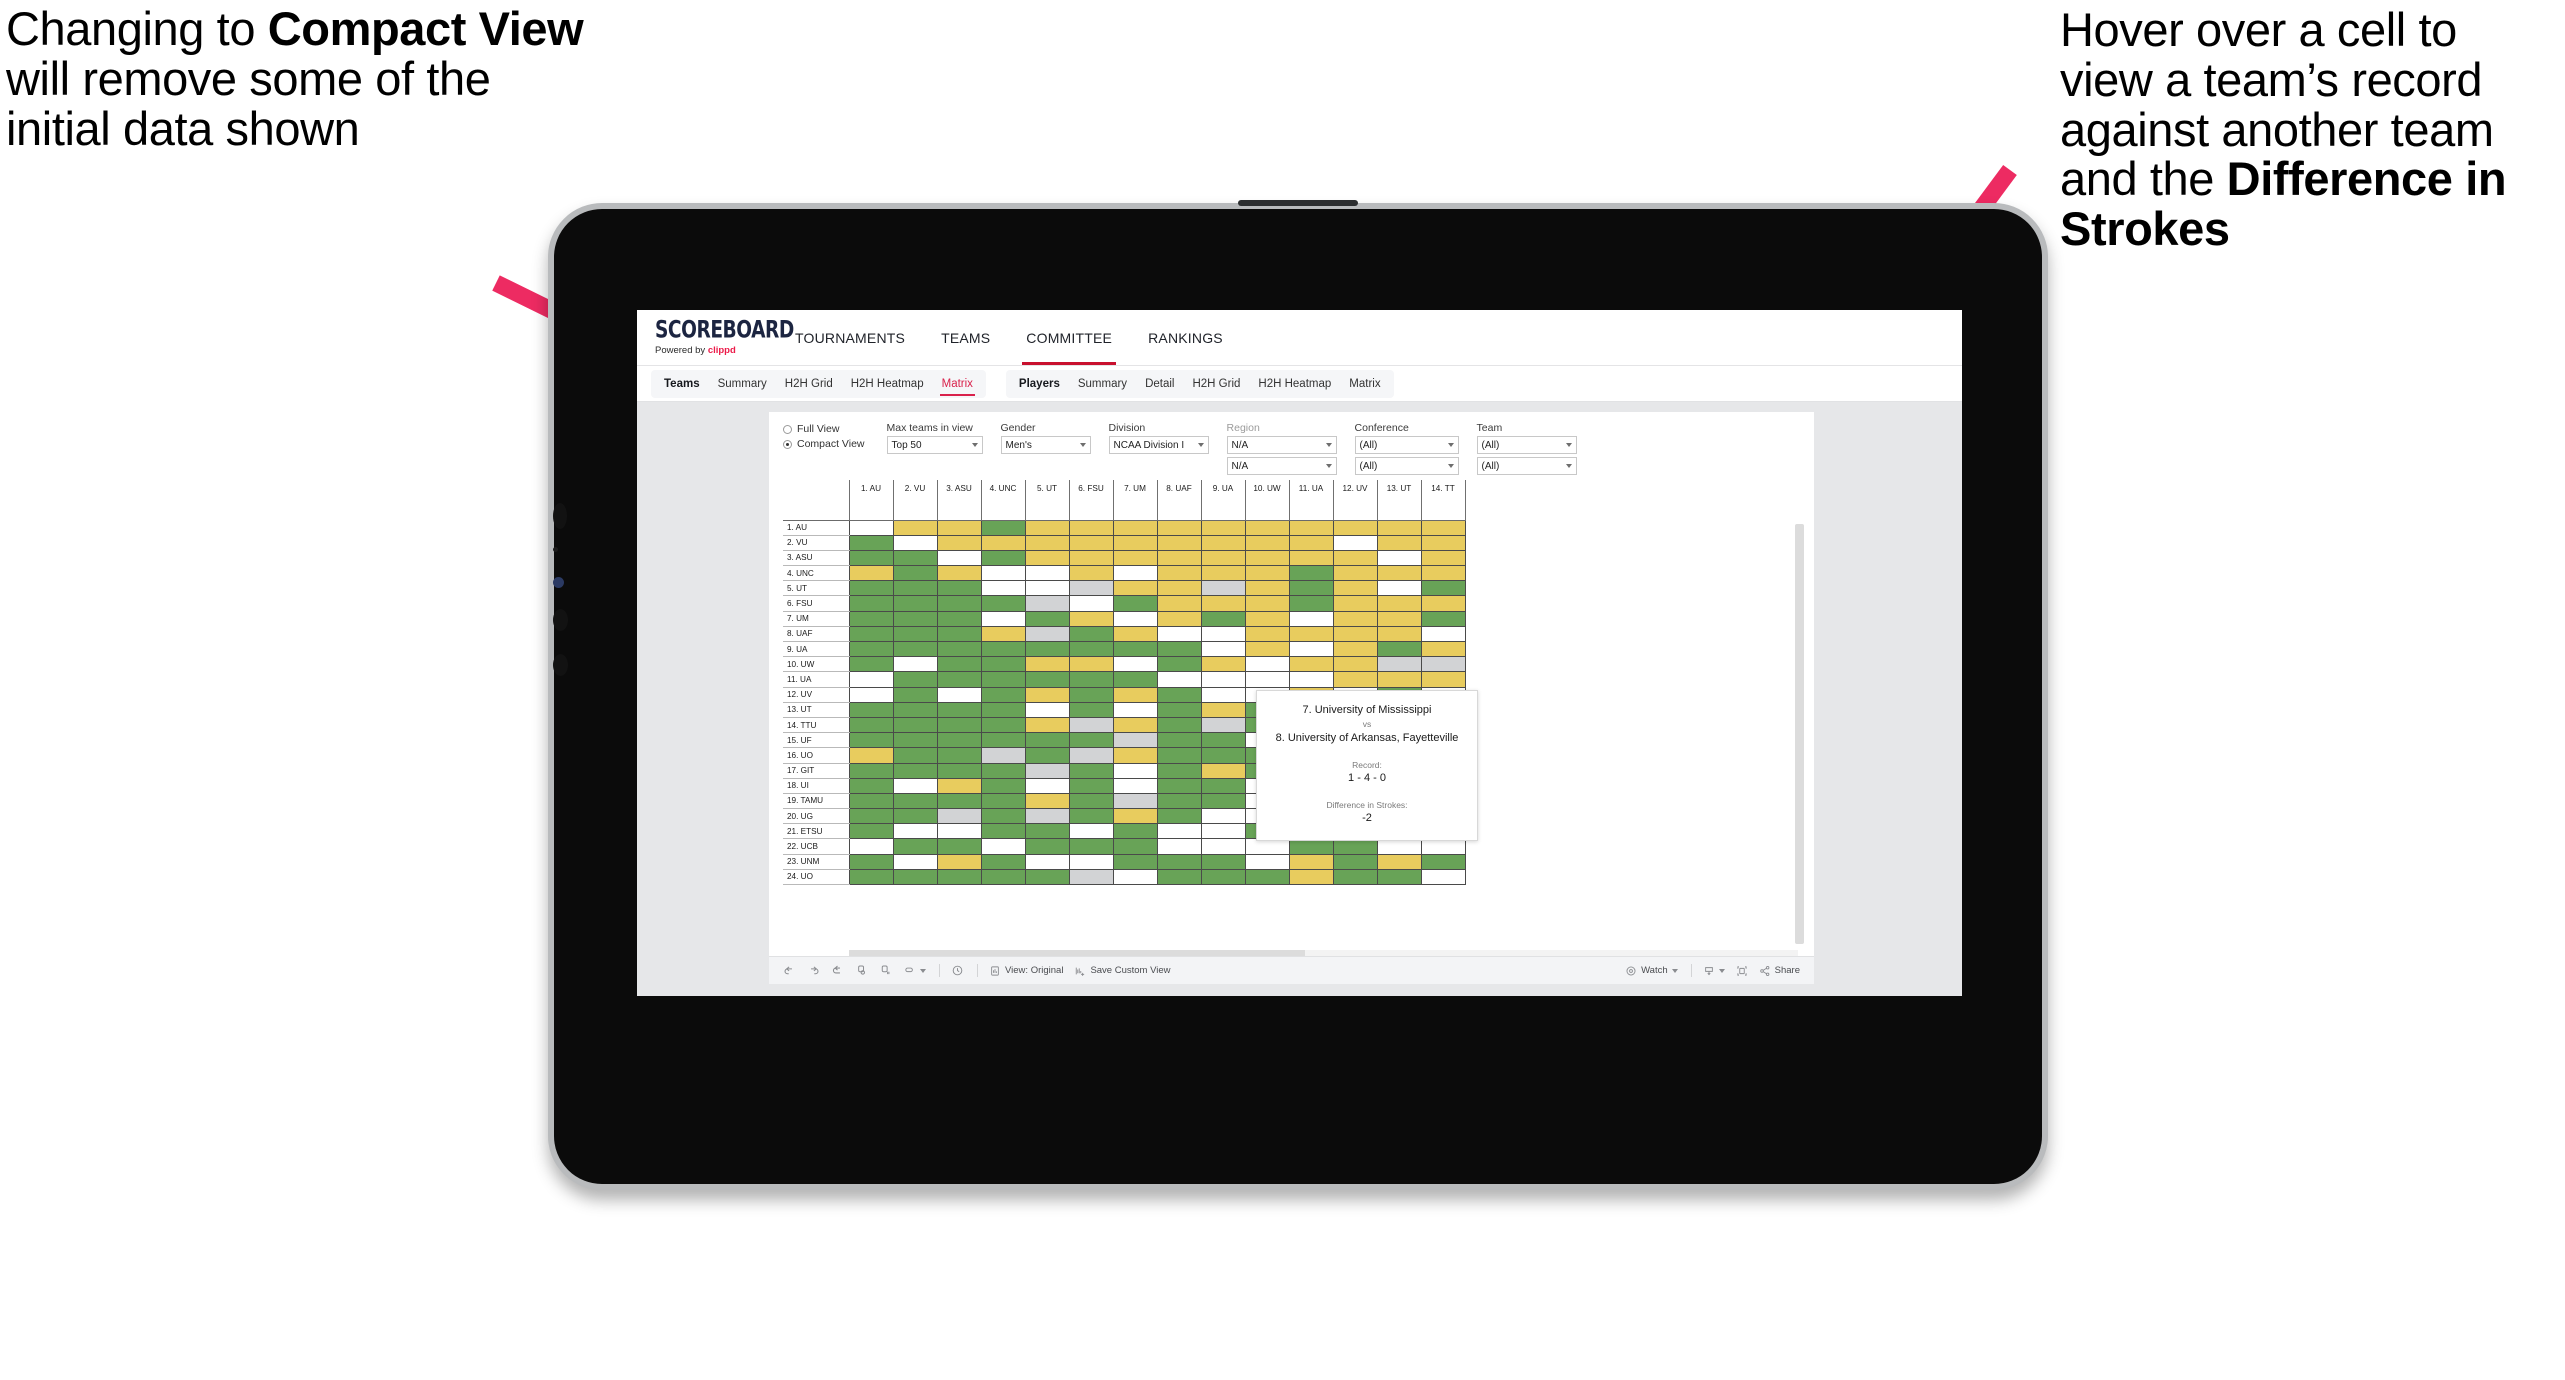 The height and width of the screenshot is (1380, 2565). Describe the element at coordinates (824, 429) in the screenshot. I see `radio-full-view: Full View` at that location.